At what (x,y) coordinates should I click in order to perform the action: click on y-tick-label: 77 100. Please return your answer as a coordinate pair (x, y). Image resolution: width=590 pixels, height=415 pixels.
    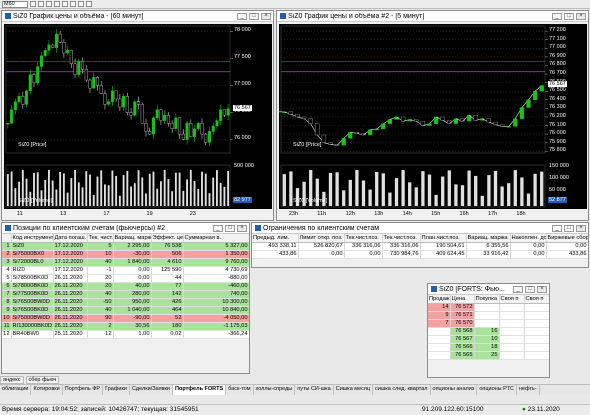
    Looking at the image, I should click on (557, 38).